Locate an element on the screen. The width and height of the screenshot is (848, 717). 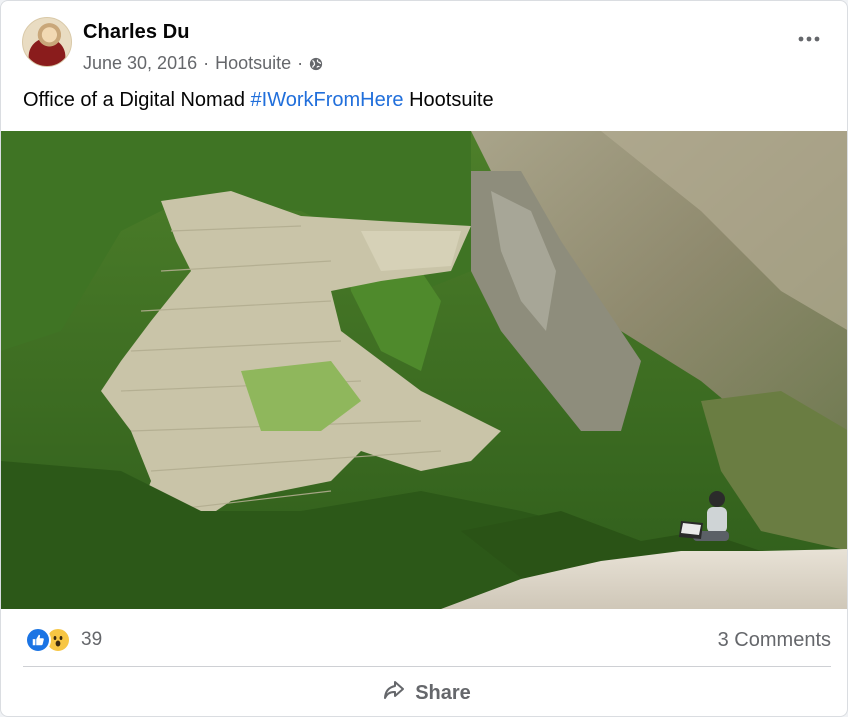
share-button: Share is located at coordinates (427, 693).